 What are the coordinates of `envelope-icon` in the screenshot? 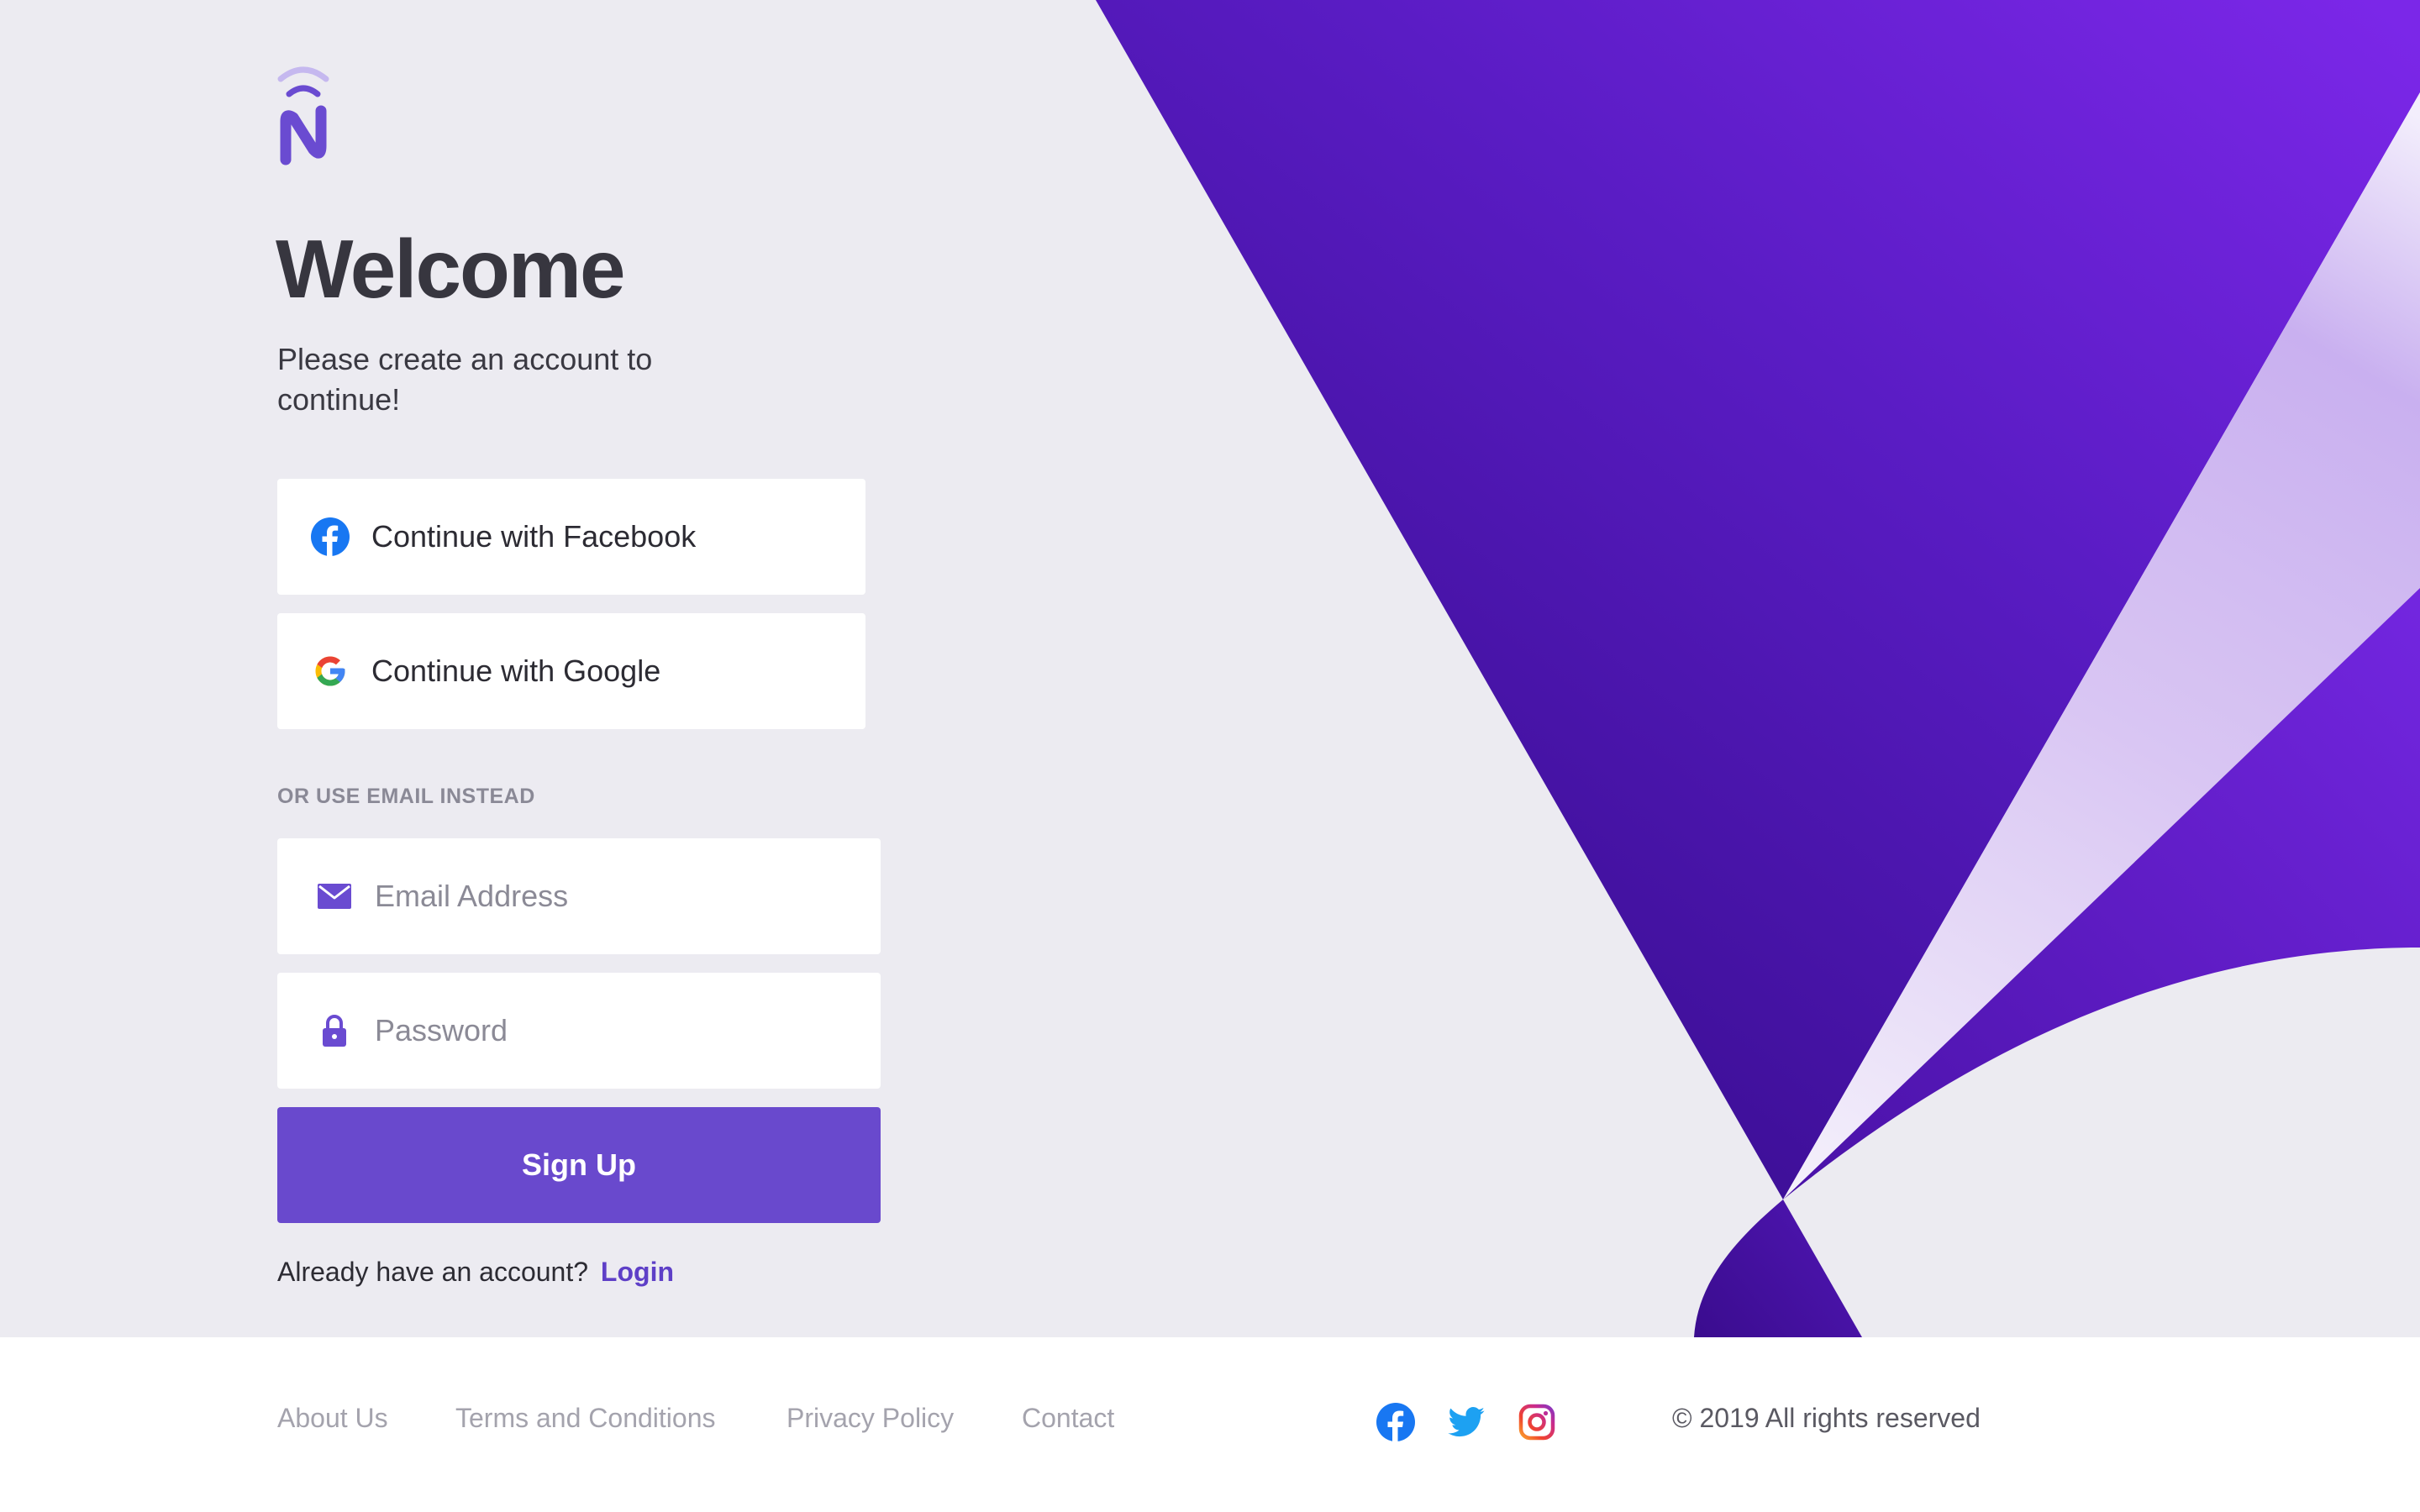 It's located at (334, 896).